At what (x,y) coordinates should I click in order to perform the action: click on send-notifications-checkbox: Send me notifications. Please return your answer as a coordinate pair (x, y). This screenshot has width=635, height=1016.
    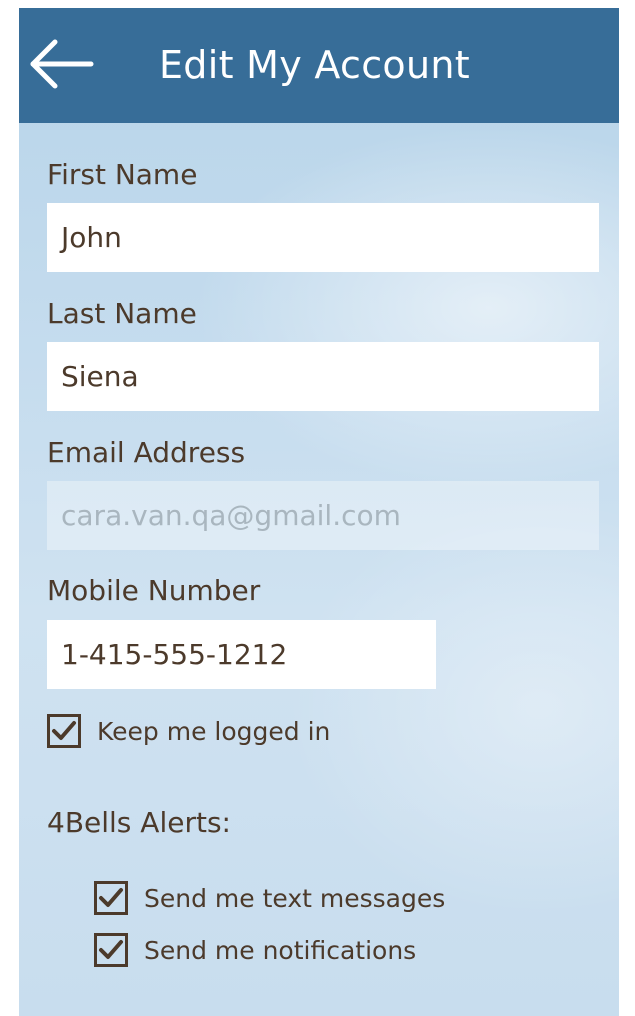
    Looking at the image, I should click on (255, 950).